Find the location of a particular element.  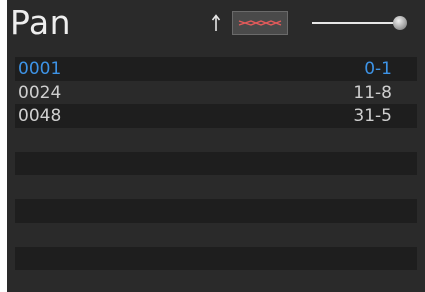

curve-button is located at coordinates (260, 23).